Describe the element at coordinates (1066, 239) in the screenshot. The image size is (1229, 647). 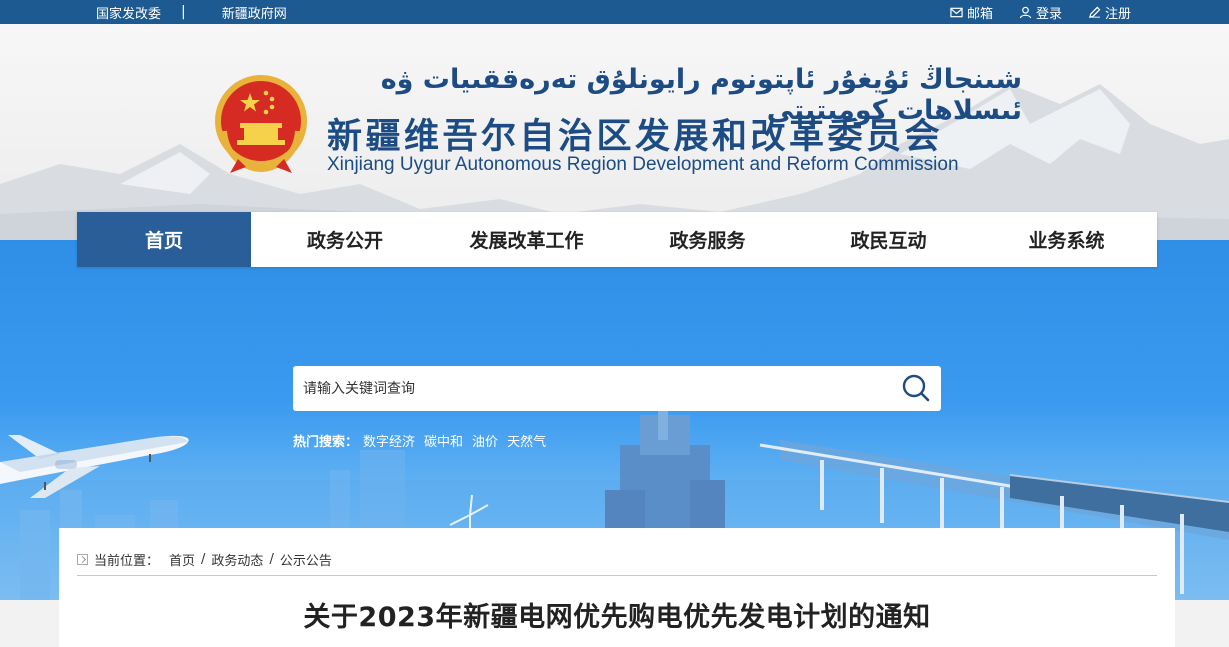
I see `nav-business-systems: 业务系统` at that location.